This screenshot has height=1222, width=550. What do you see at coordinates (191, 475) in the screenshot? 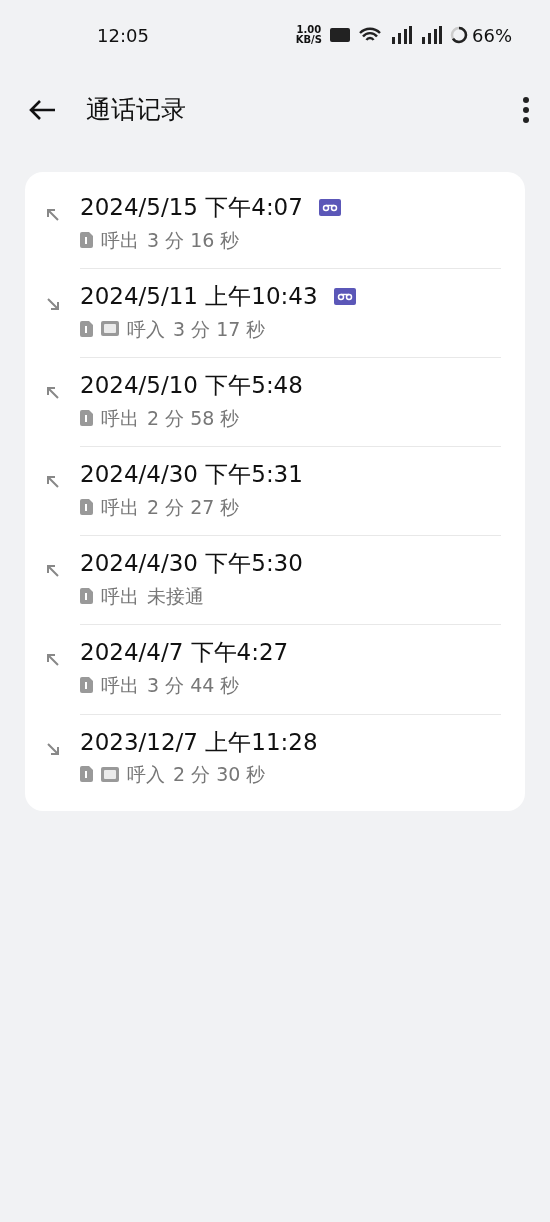
I see `call-datetime: 2024/4/30 下午5:31` at bounding box center [191, 475].